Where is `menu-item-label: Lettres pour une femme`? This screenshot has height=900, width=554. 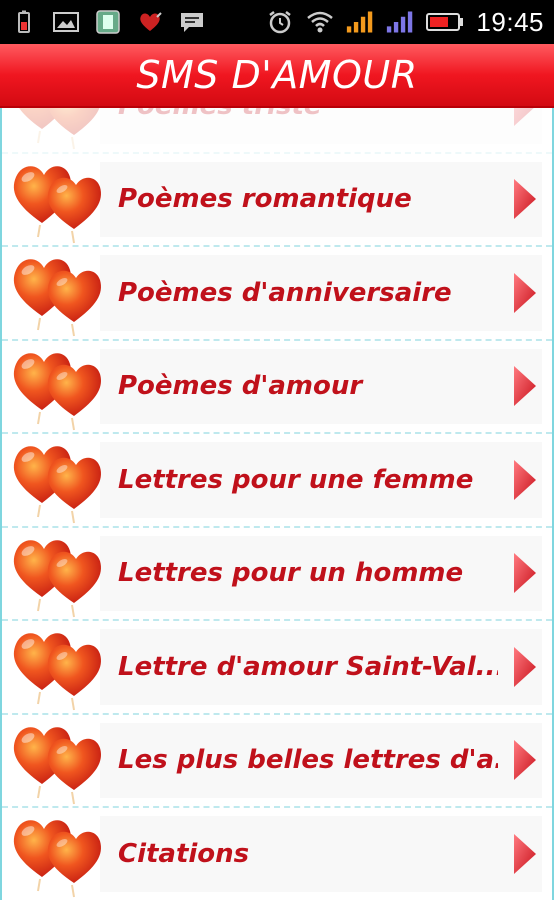 menu-item-label: Lettres pour une femme is located at coordinates (296, 479).